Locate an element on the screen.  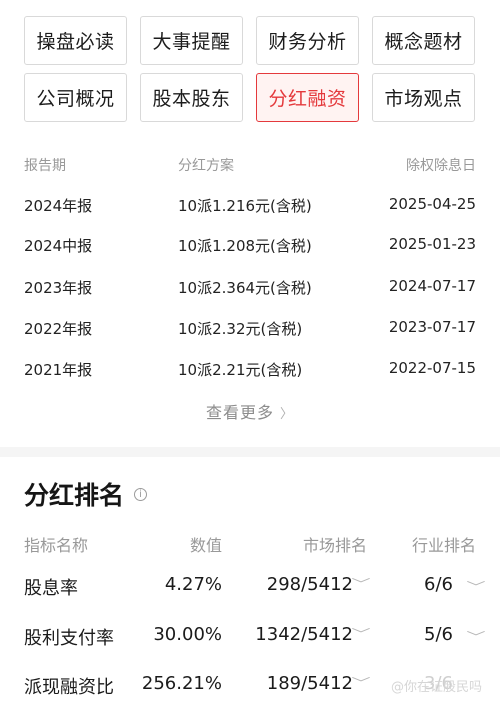
tab-market-views: 市场观点 is located at coordinates (423, 97).